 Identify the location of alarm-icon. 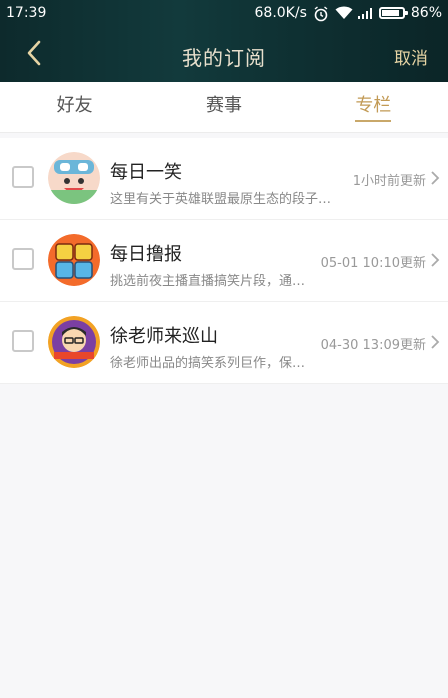
(321, 14).